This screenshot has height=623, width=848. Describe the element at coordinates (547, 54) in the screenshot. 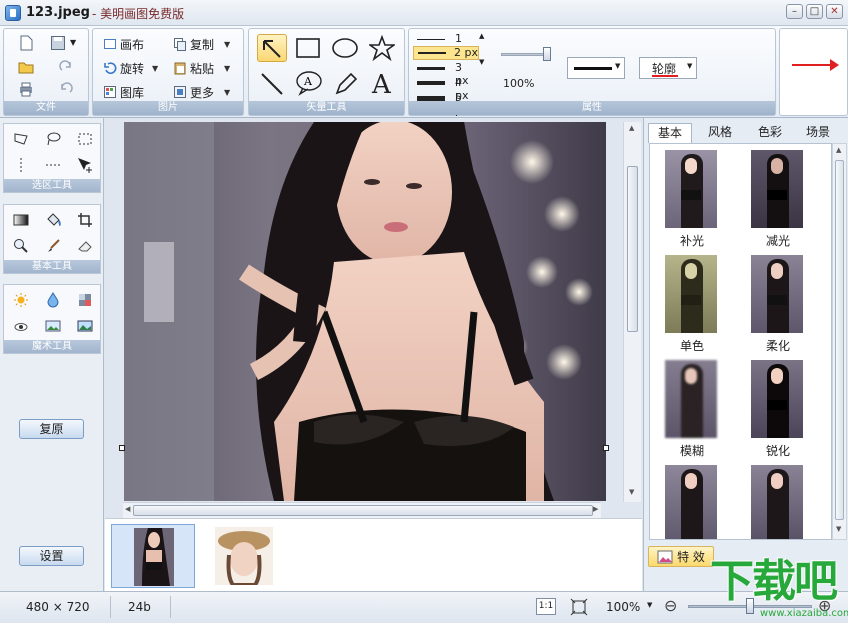

I see `opacity-slider-thumb` at that location.